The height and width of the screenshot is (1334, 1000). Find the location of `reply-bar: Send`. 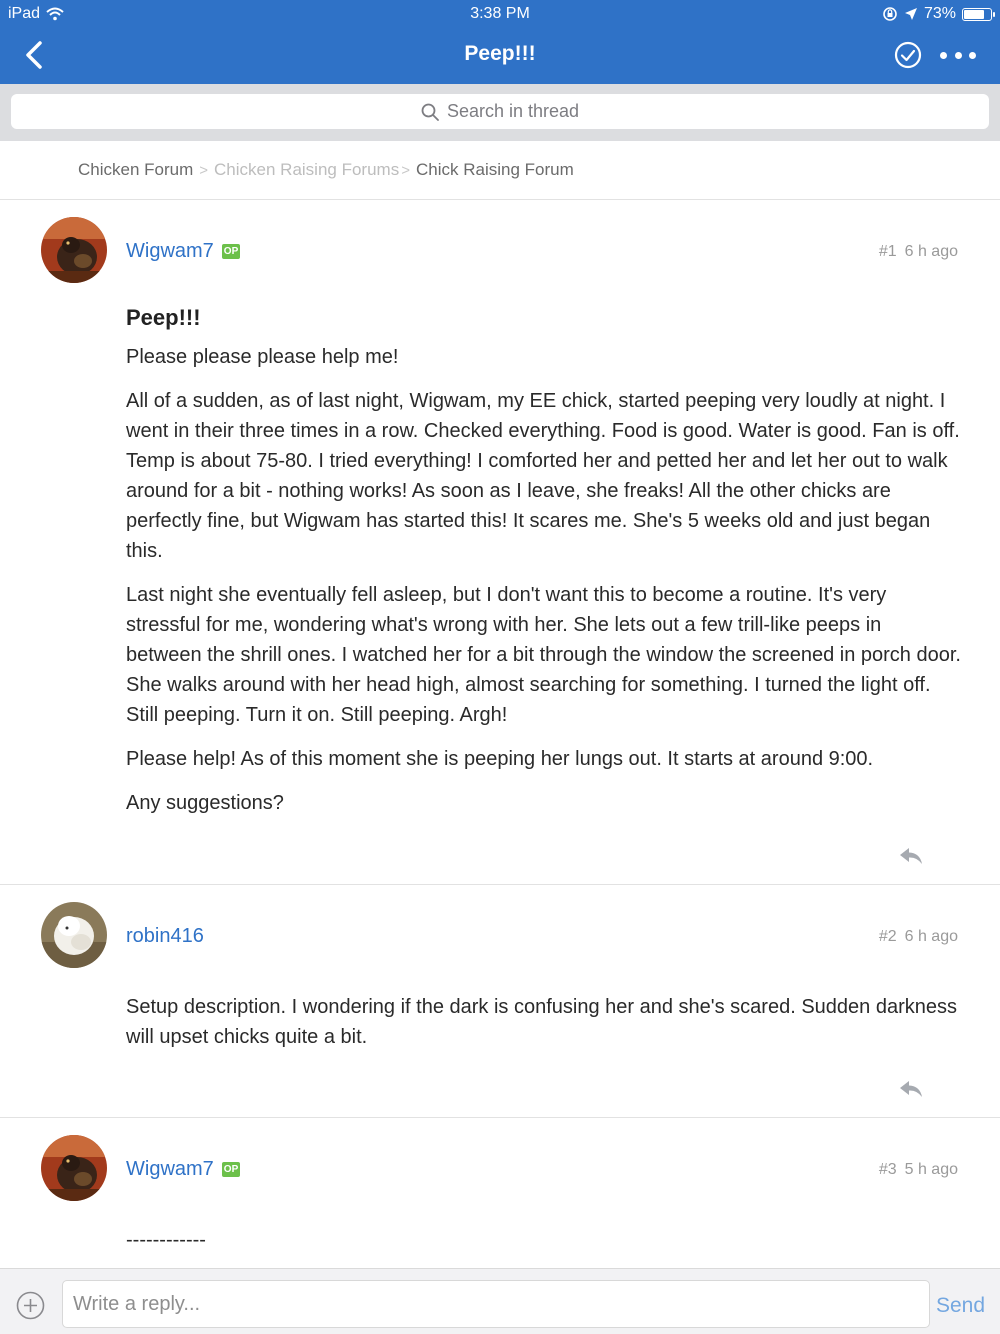

reply-bar: Send is located at coordinates (500, 1301).